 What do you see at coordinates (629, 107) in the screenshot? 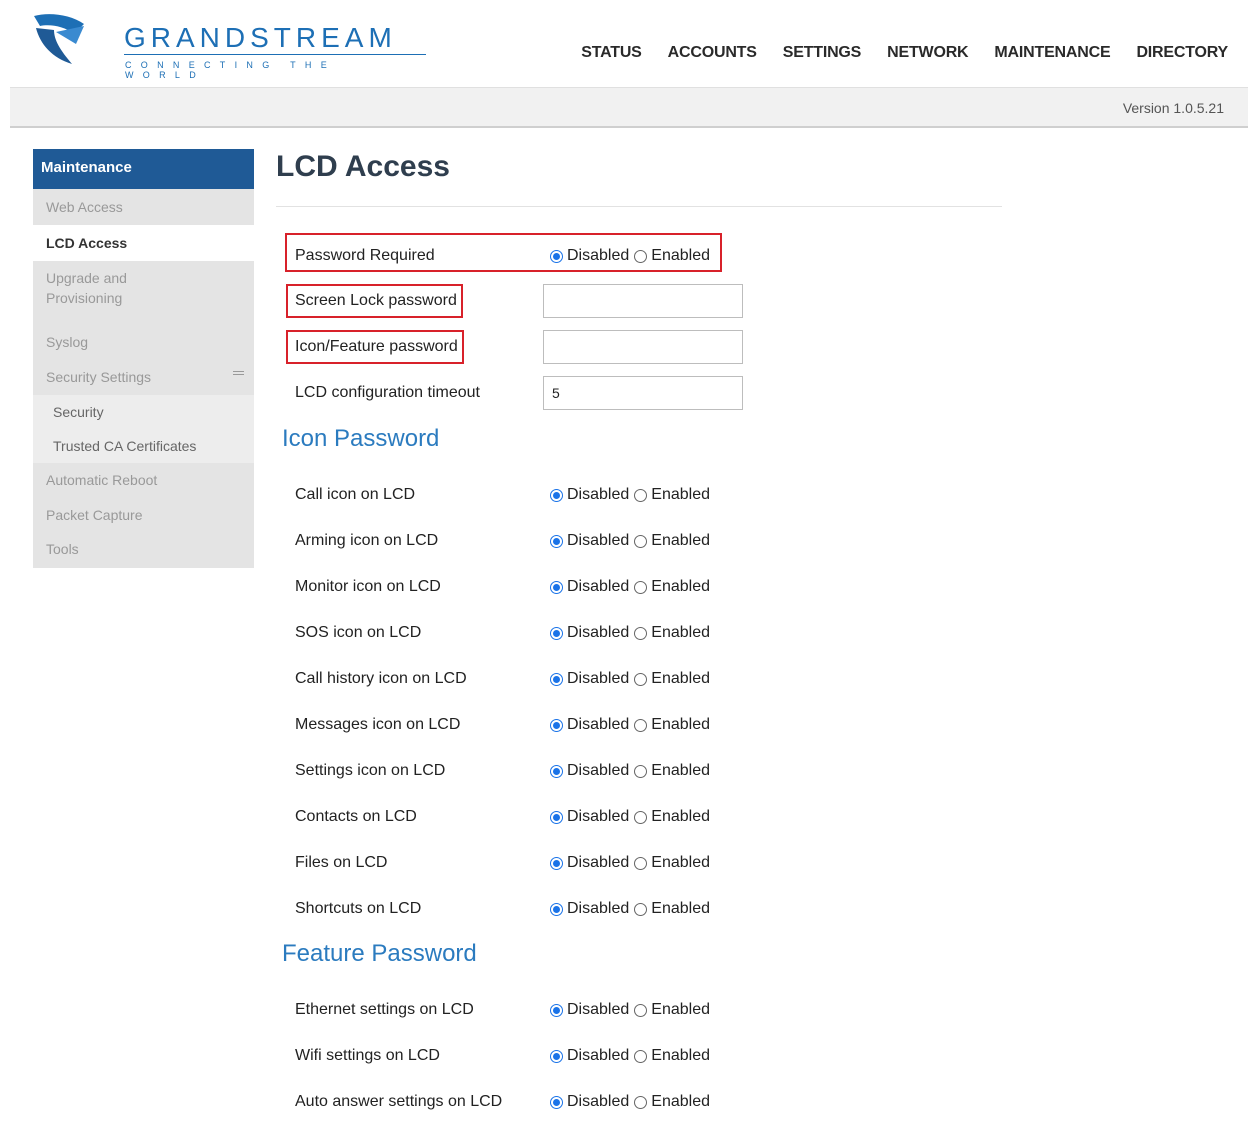
I see `version-bar: Version 1.0.5.21` at bounding box center [629, 107].